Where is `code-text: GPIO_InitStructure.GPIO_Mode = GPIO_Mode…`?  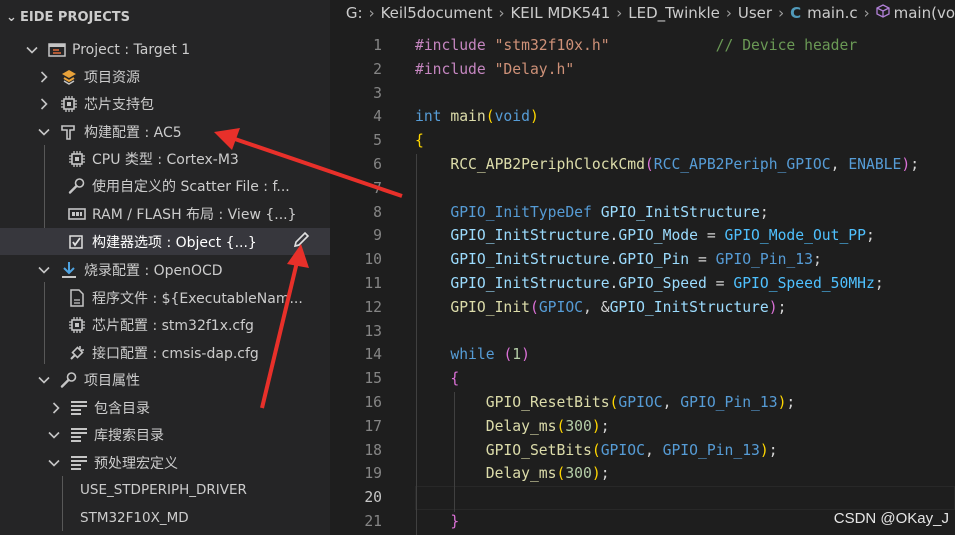 code-text: GPIO_InitStructure.GPIO_Mode = GPIO_Mode… is located at coordinates (644, 236).